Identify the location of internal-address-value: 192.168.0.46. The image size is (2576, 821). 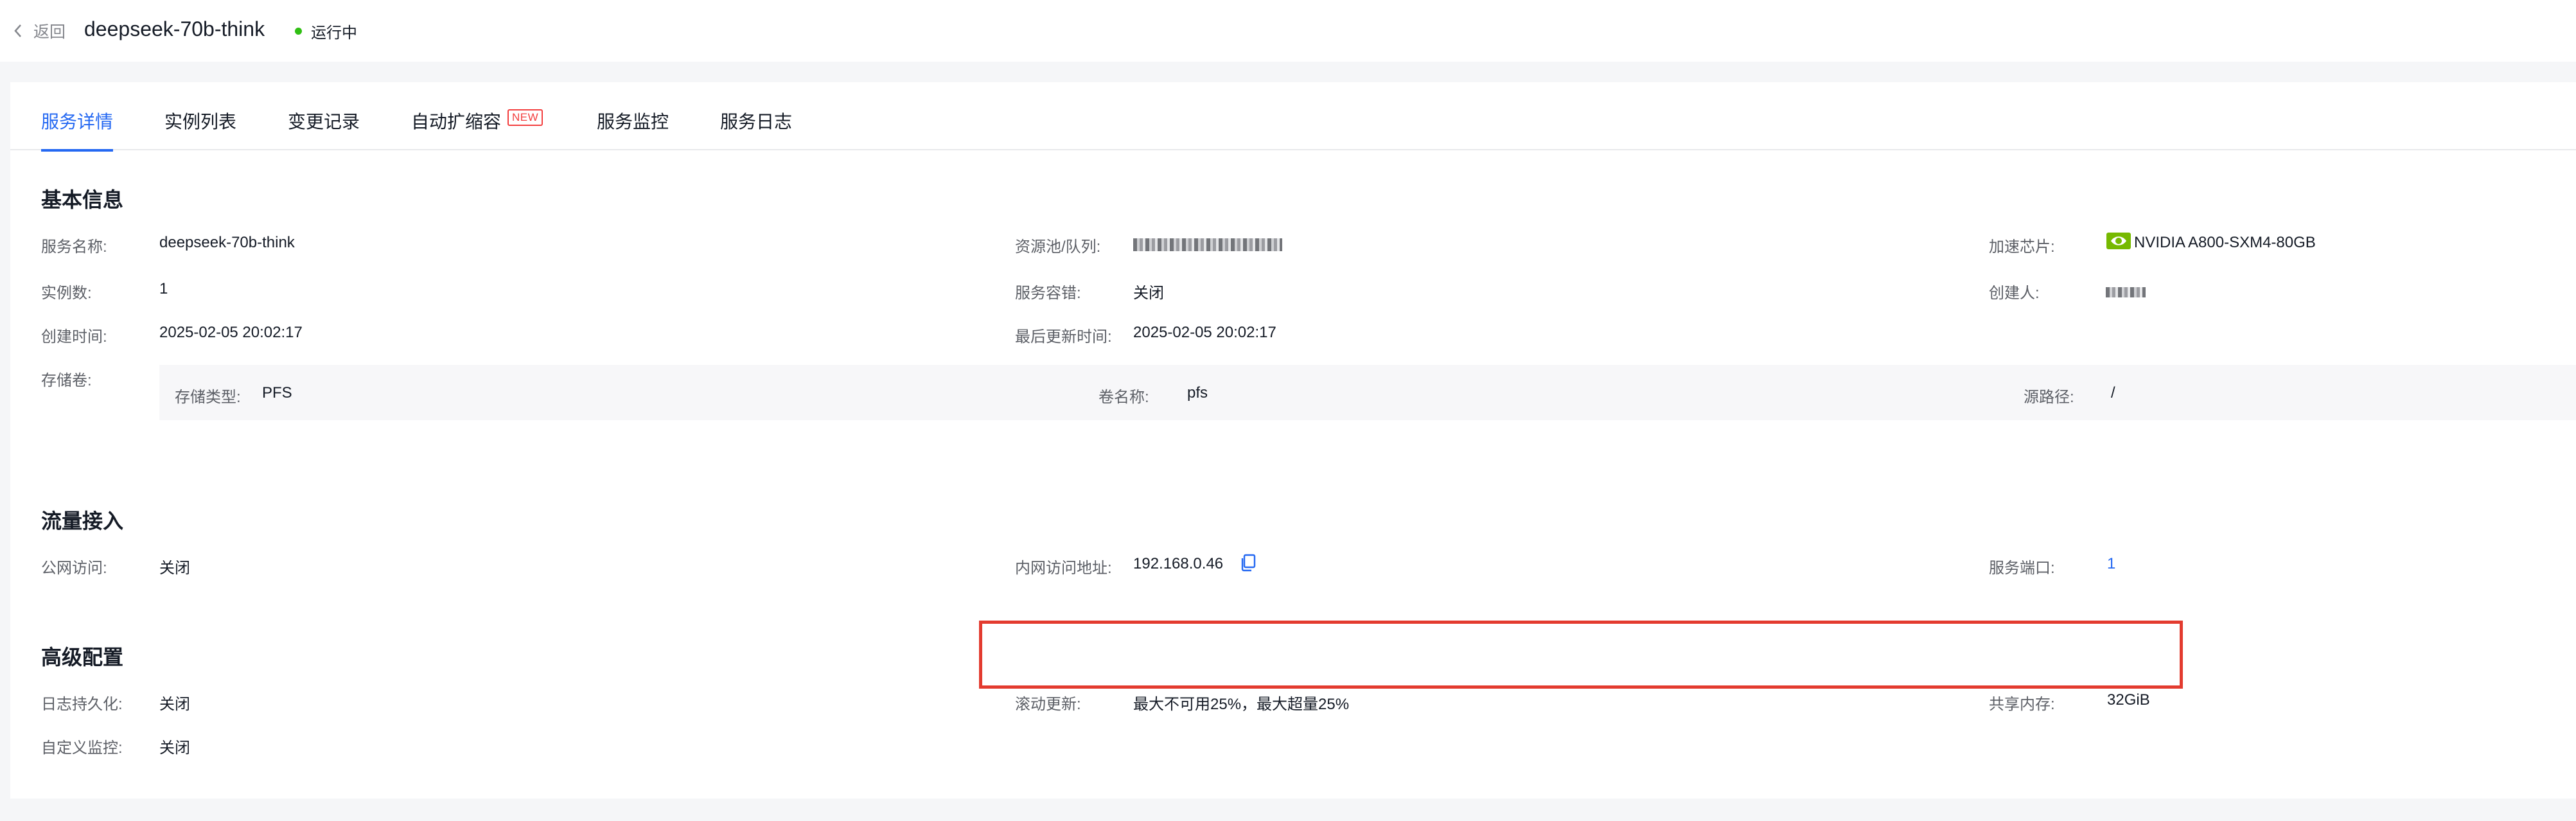
(1178, 563).